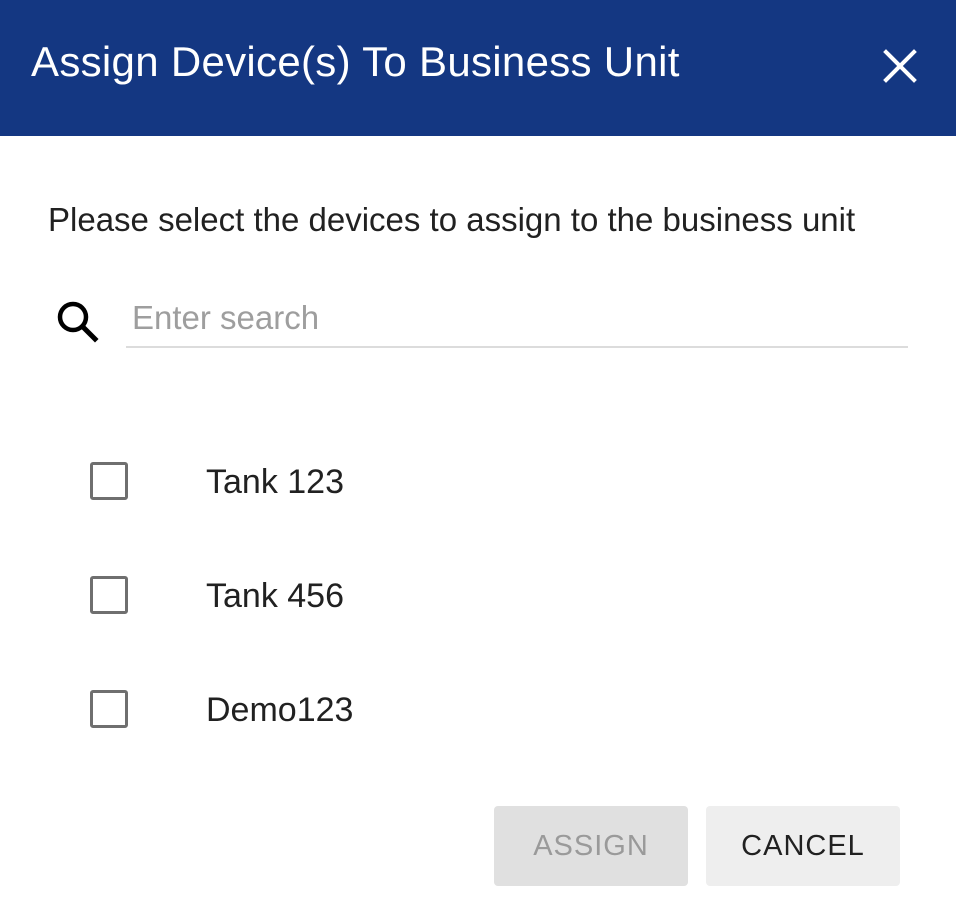  What do you see at coordinates (280, 710) in the screenshot?
I see `device-label: Demo123` at bounding box center [280, 710].